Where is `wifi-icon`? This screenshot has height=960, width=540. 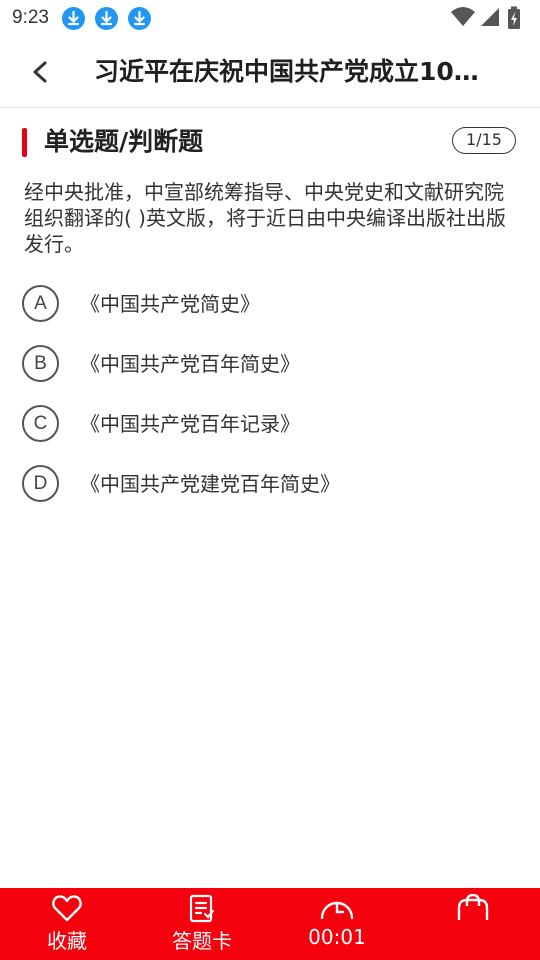
wifi-icon is located at coordinates (463, 16).